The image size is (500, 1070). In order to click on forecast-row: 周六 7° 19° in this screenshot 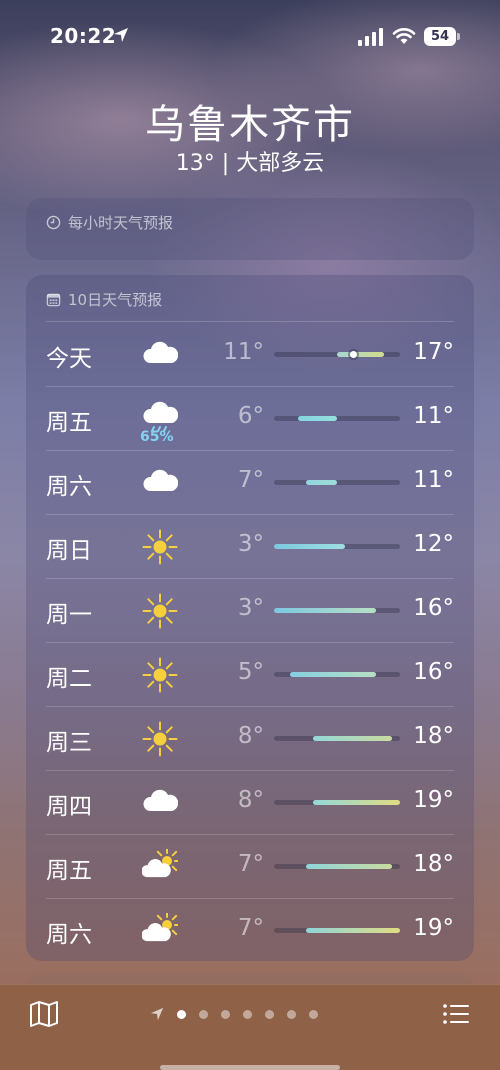, I will do `click(250, 931)`.